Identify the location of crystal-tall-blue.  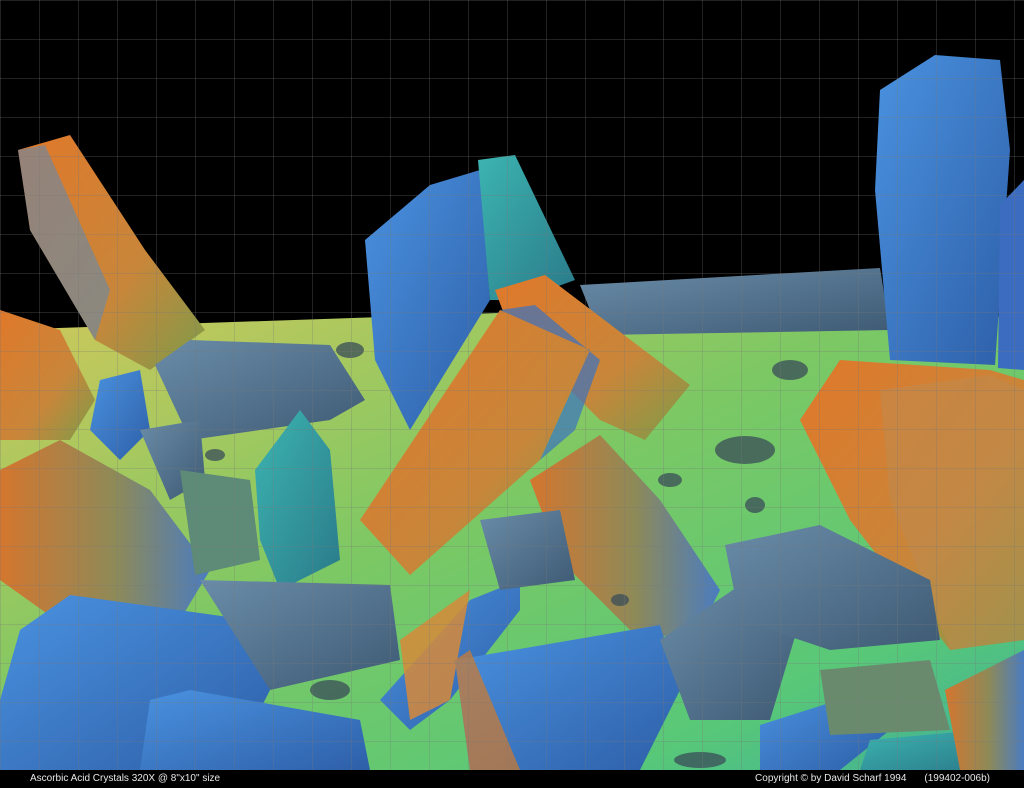
(942, 210).